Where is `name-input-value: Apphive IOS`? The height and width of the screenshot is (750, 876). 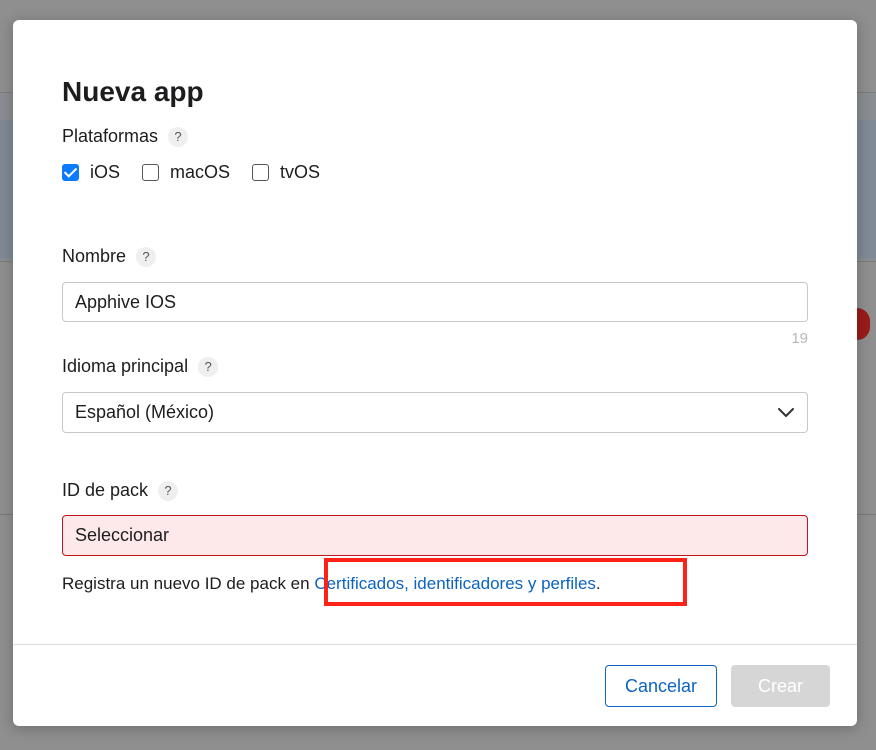 name-input-value: Apphive IOS is located at coordinates (126, 301).